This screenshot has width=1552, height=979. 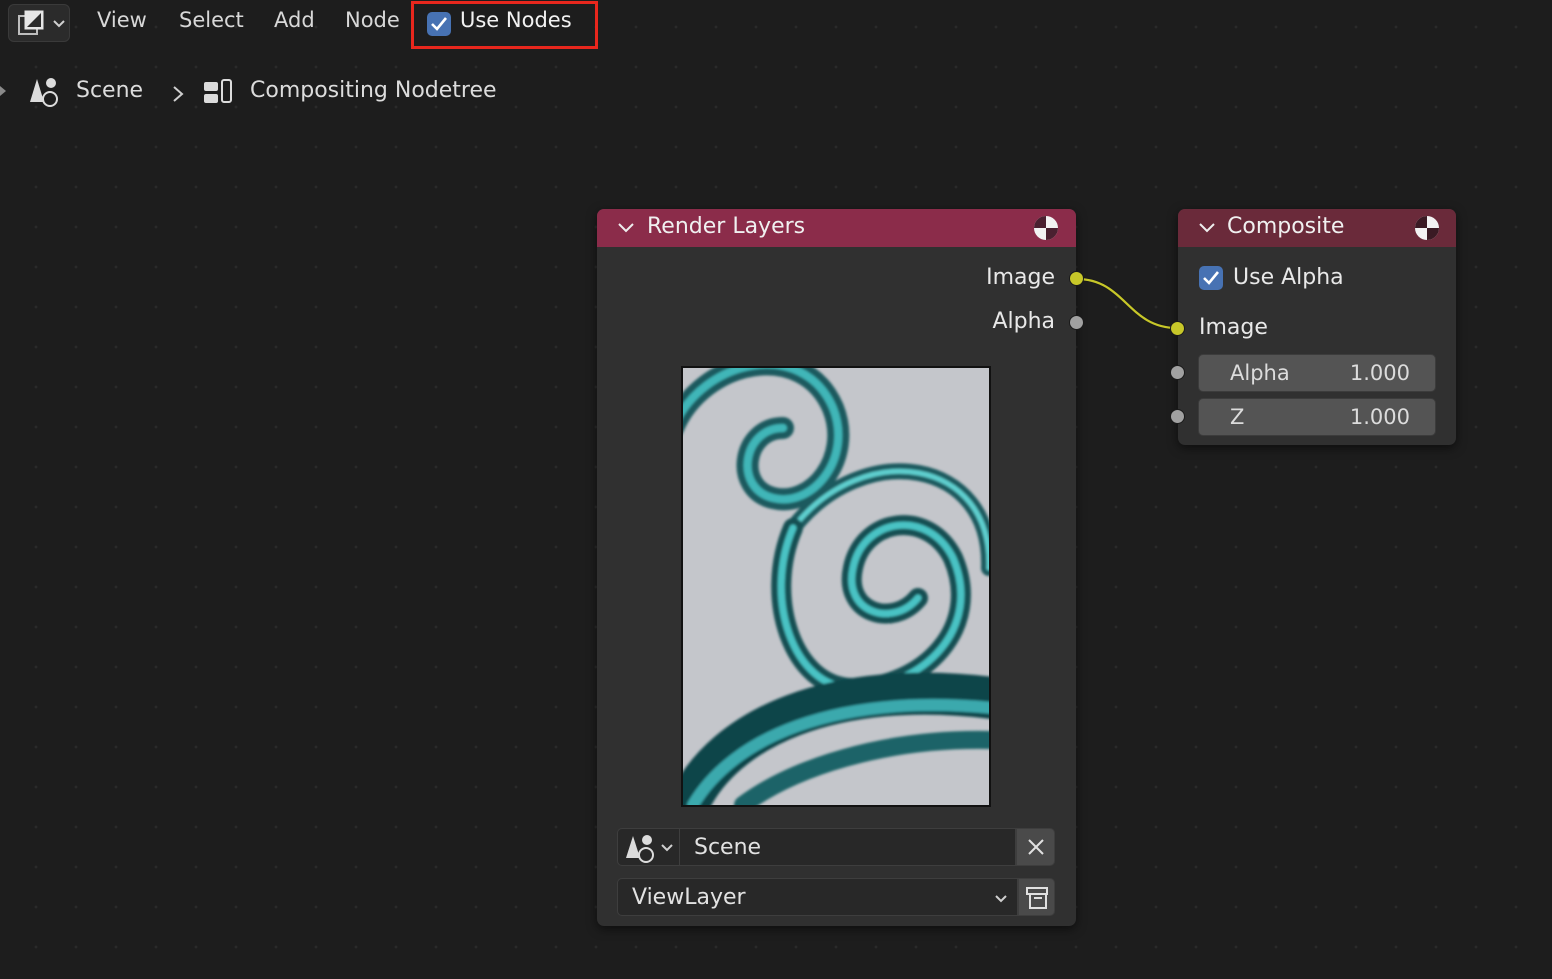 I want to click on render-layer-button, so click(x=1036, y=897).